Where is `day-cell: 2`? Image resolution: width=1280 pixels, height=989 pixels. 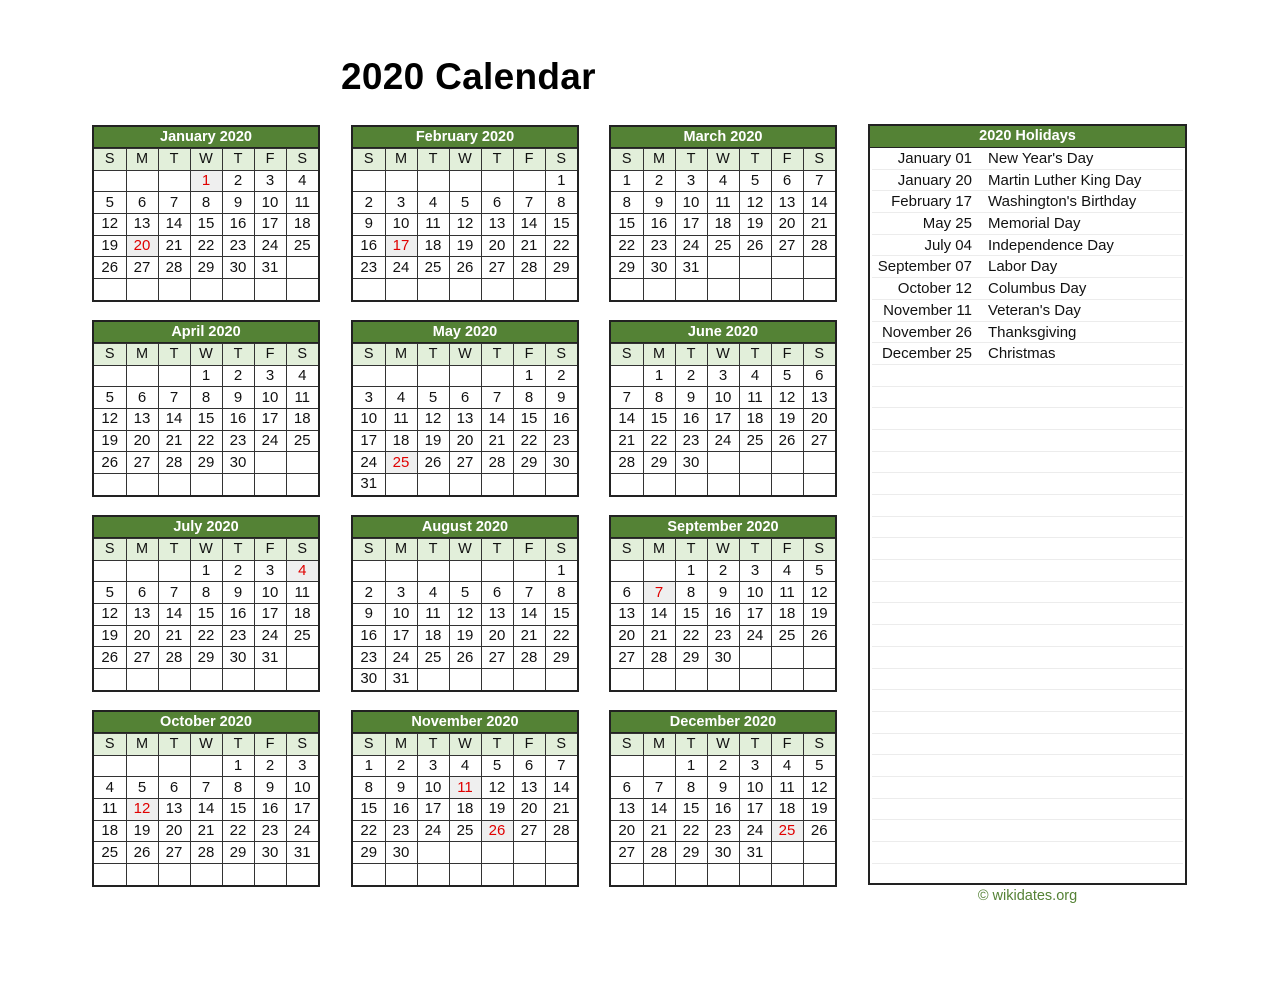 day-cell: 2 is located at coordinates (369, 593).